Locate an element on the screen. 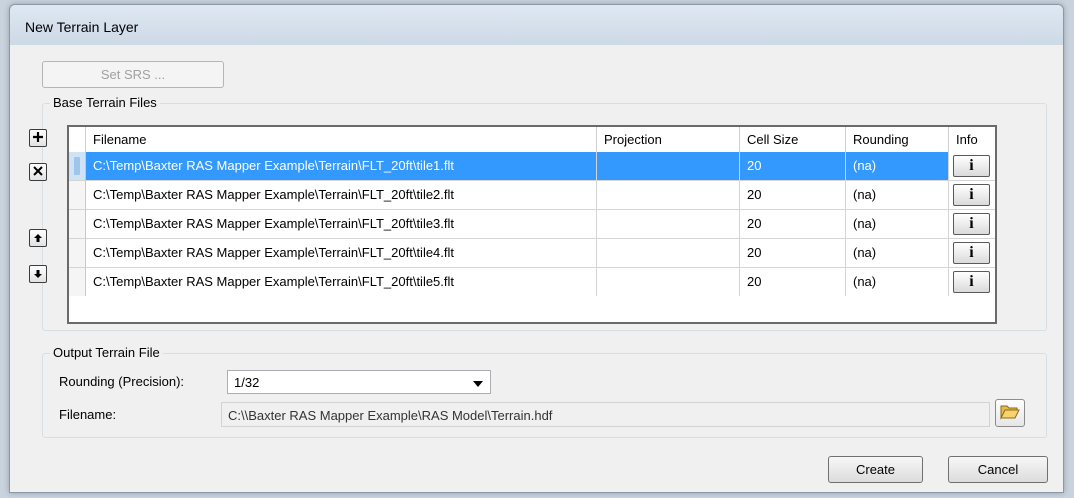 The height and width of the screenshot is (498, 1074). rounding-select: 1/32 is located at coordinates (359, 382).